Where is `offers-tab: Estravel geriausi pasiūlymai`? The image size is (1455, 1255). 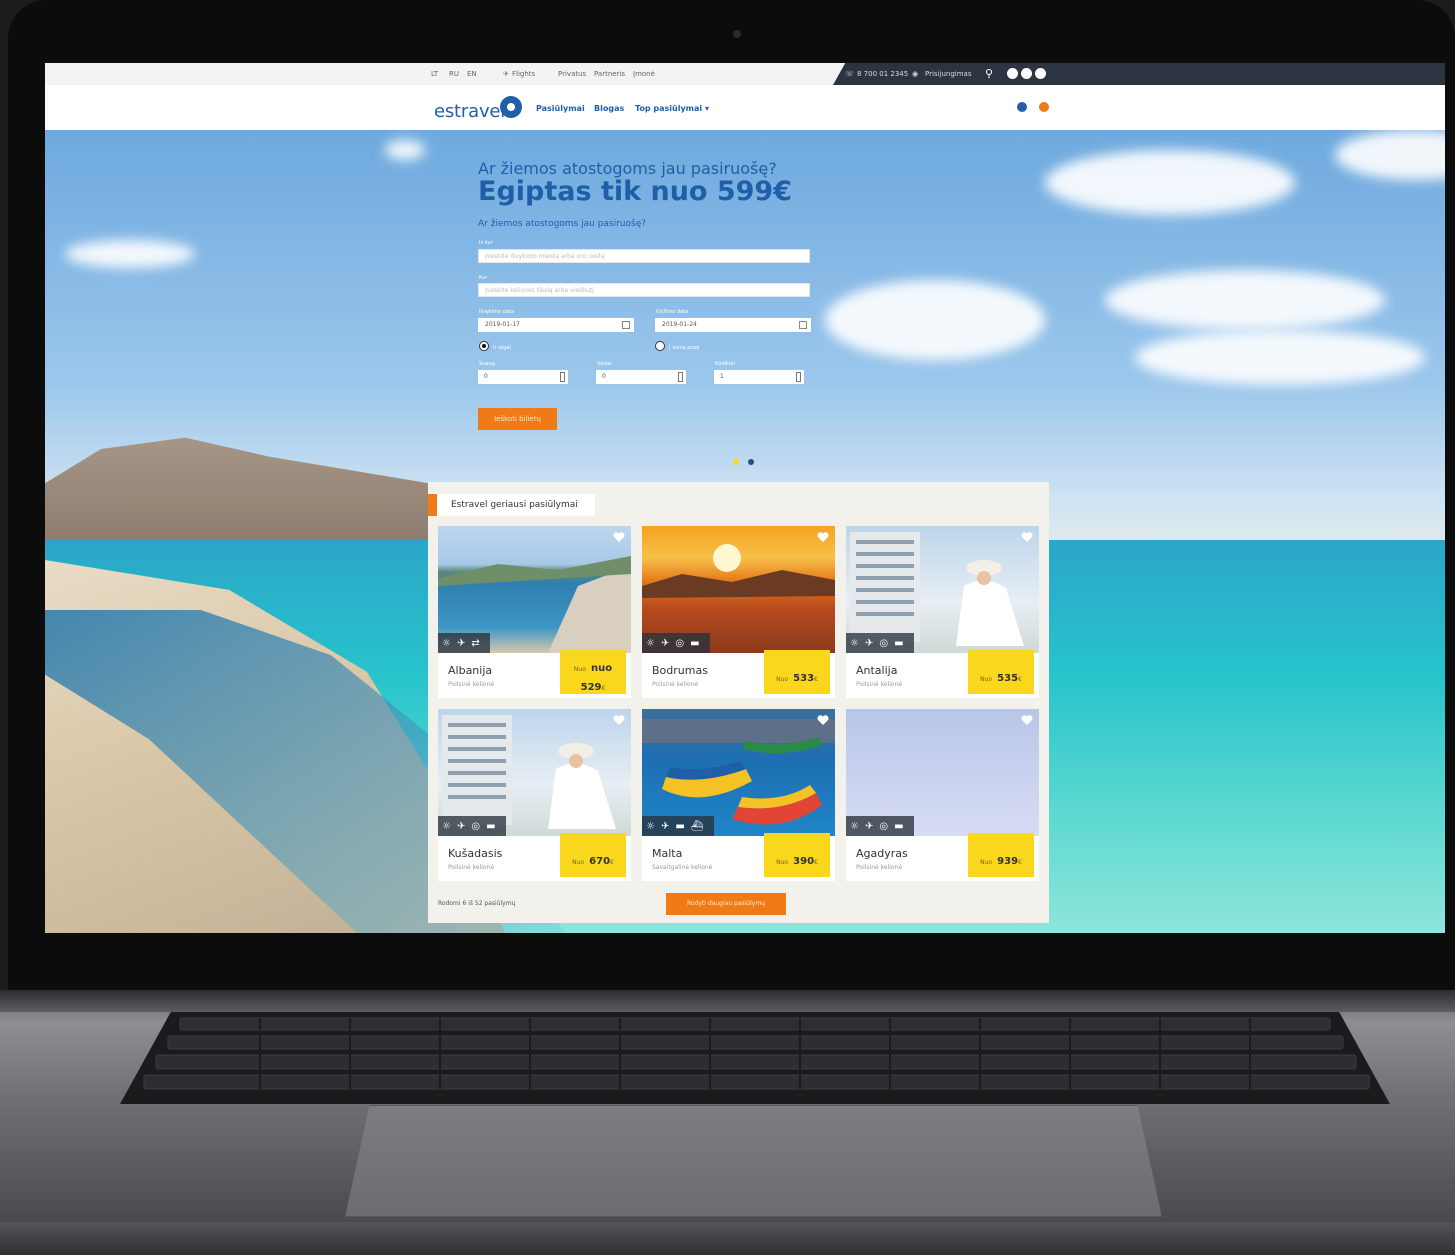 offers-tab: Estravel geriausi pasiūlymai is located at coordinates (511, 505).